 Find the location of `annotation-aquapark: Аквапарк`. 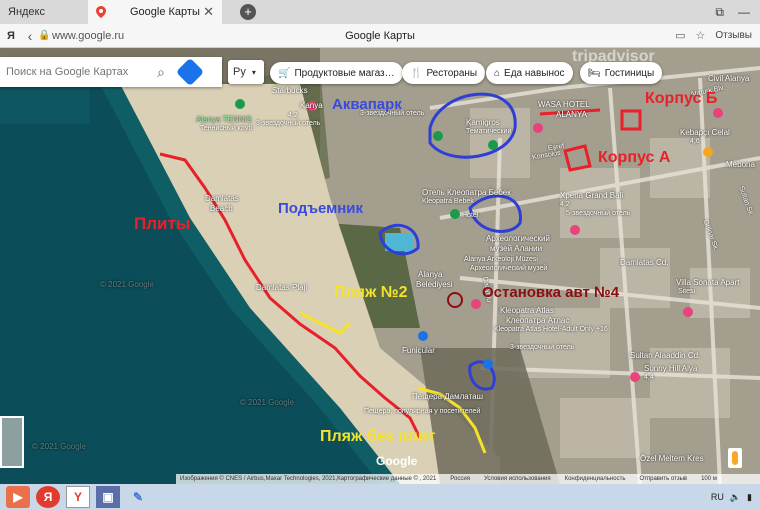

annotation-aquapark: Аквапарк is located at coordinates (367, 104).